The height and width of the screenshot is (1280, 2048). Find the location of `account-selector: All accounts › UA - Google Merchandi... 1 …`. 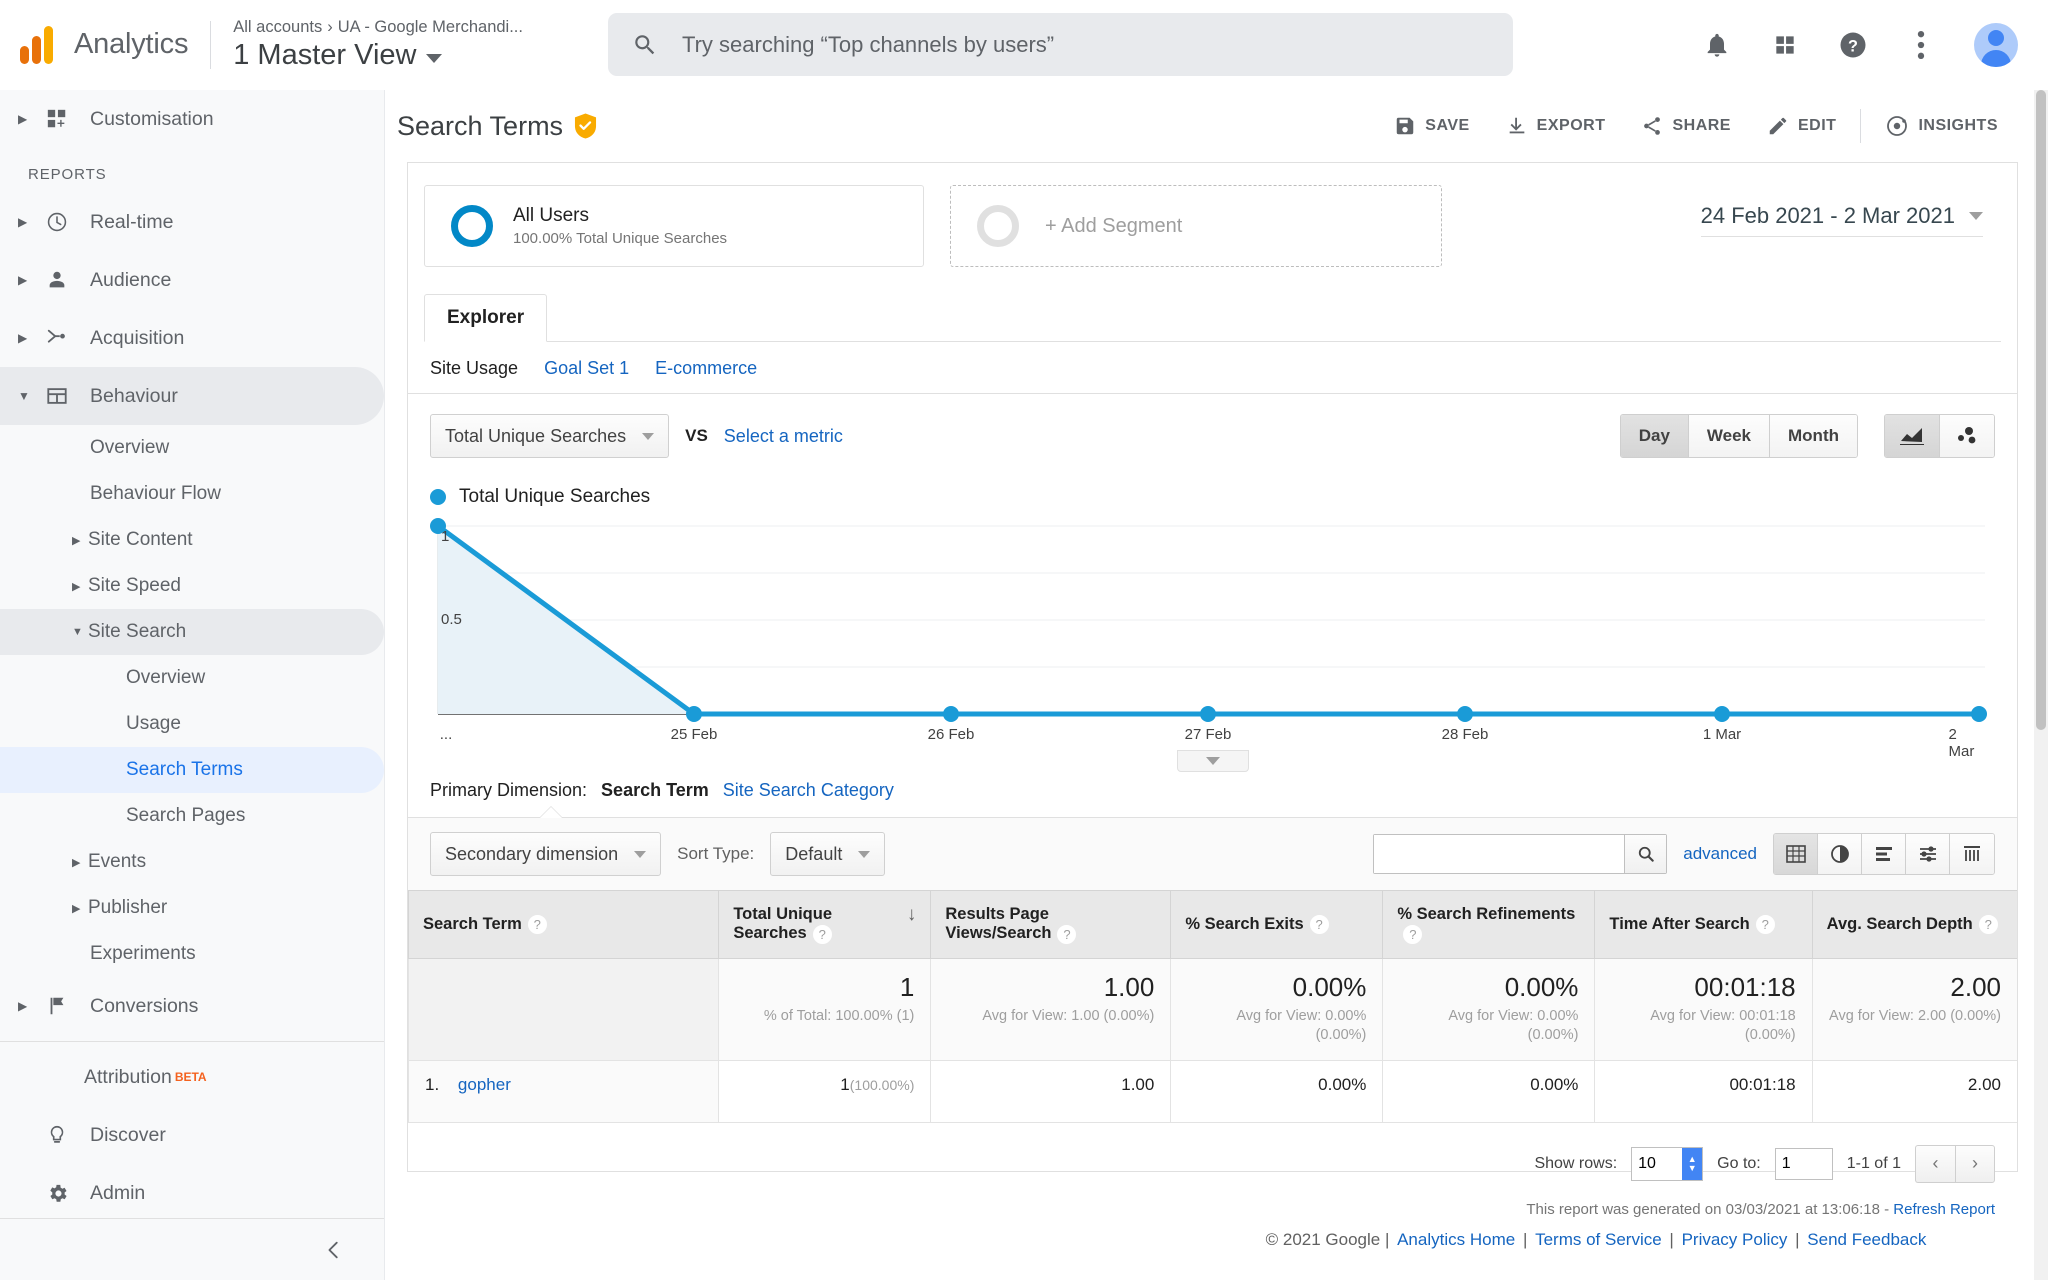

account-selector: All accounts › UA - Google Merchandi... 1 … is located at coordinates (378, 45).